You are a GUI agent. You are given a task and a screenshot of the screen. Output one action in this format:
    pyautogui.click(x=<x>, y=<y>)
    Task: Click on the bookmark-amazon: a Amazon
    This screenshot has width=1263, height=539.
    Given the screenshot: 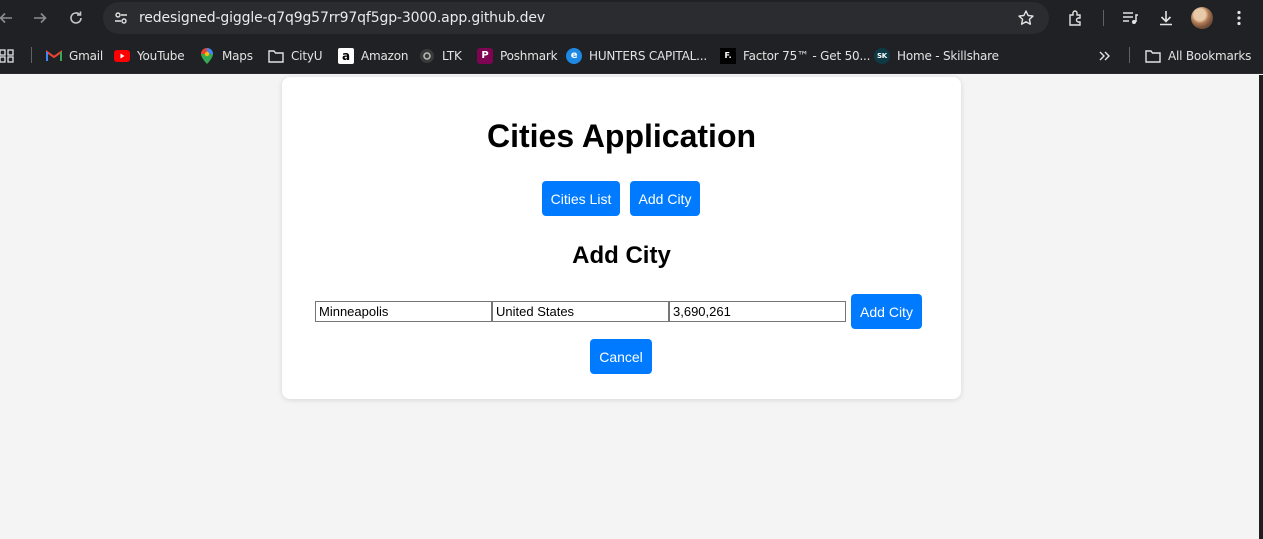 What is the action you would take?
    pyautogui.click(x=373, y=55)
    